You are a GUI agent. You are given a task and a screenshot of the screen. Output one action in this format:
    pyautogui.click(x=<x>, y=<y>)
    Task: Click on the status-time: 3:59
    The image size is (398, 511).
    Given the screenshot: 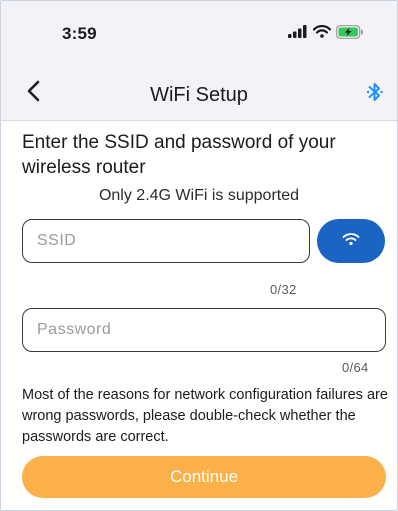 What is the action you would take?
    pyautogui.click(x=79, y=33)
    